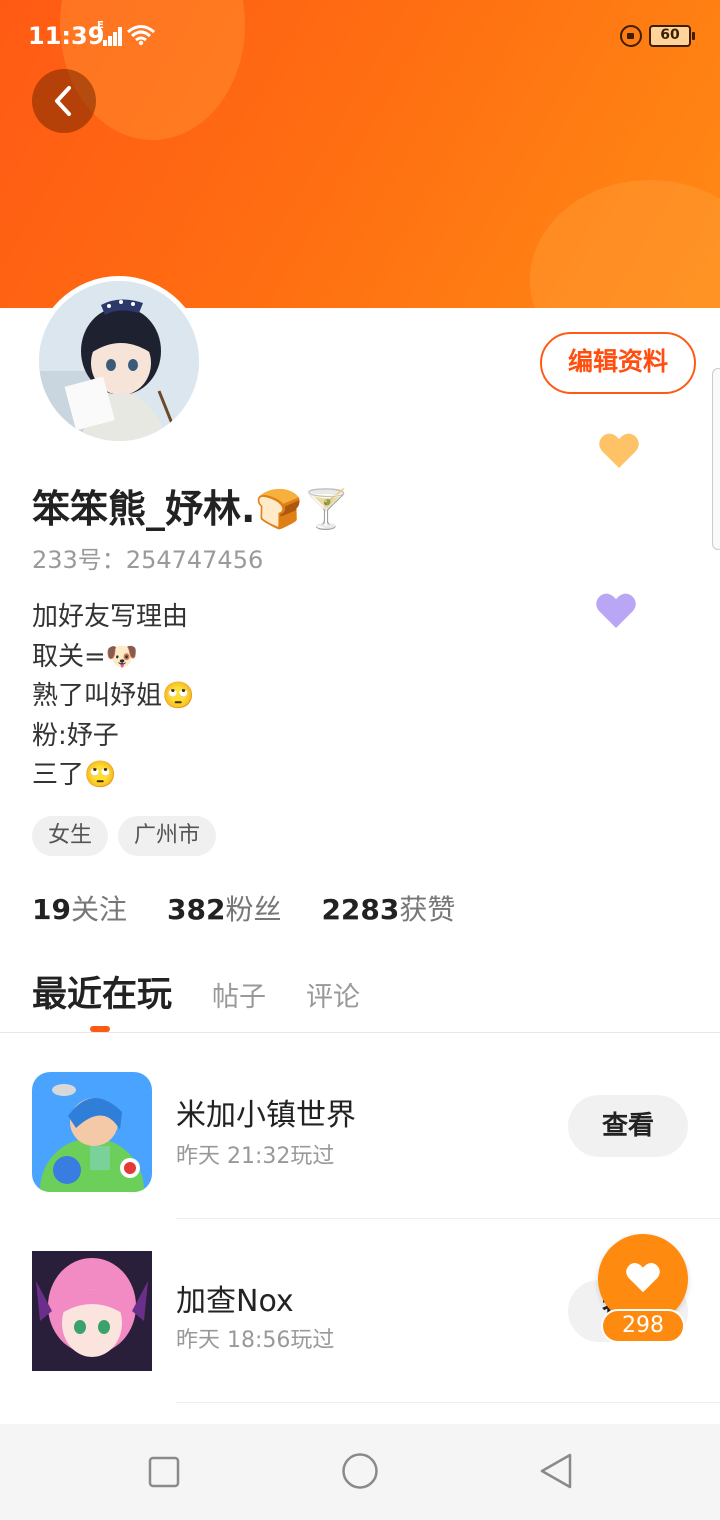 Image resolution: width=720 pixels, height=1520 pixels. I want to click on stat-following: 19关注, so click(79, 908).